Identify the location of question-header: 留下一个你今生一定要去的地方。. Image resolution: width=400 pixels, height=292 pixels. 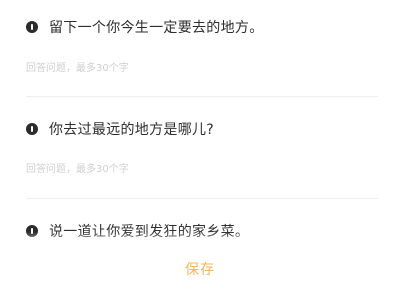
(202, 27).